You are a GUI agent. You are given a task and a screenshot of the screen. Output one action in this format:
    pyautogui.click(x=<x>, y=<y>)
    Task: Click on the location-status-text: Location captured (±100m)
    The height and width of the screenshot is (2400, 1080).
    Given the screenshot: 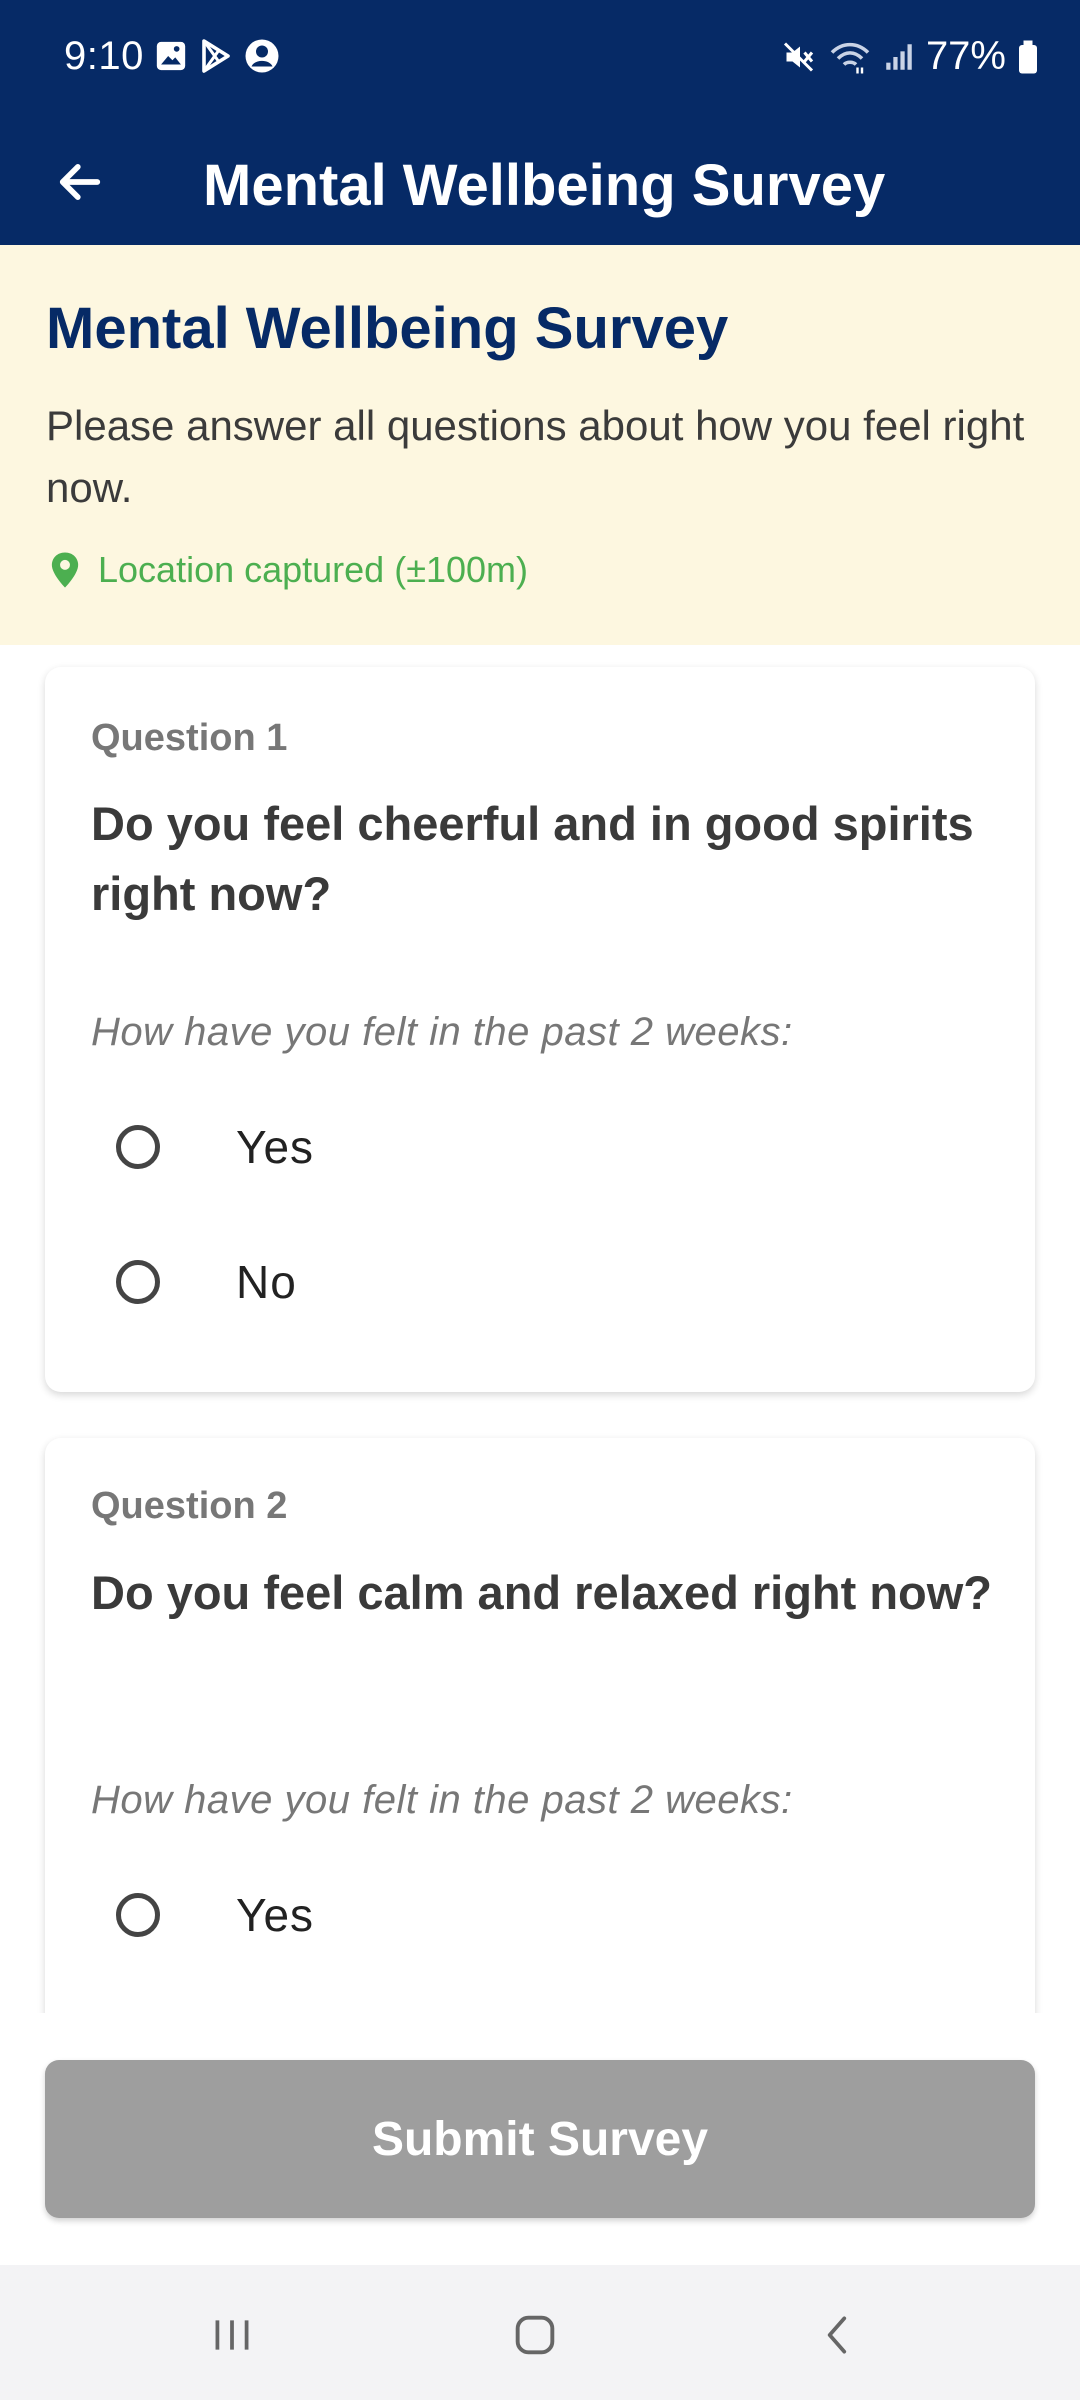 What is the action you would take?
    pyautogui.click(x=313, y=569)
    